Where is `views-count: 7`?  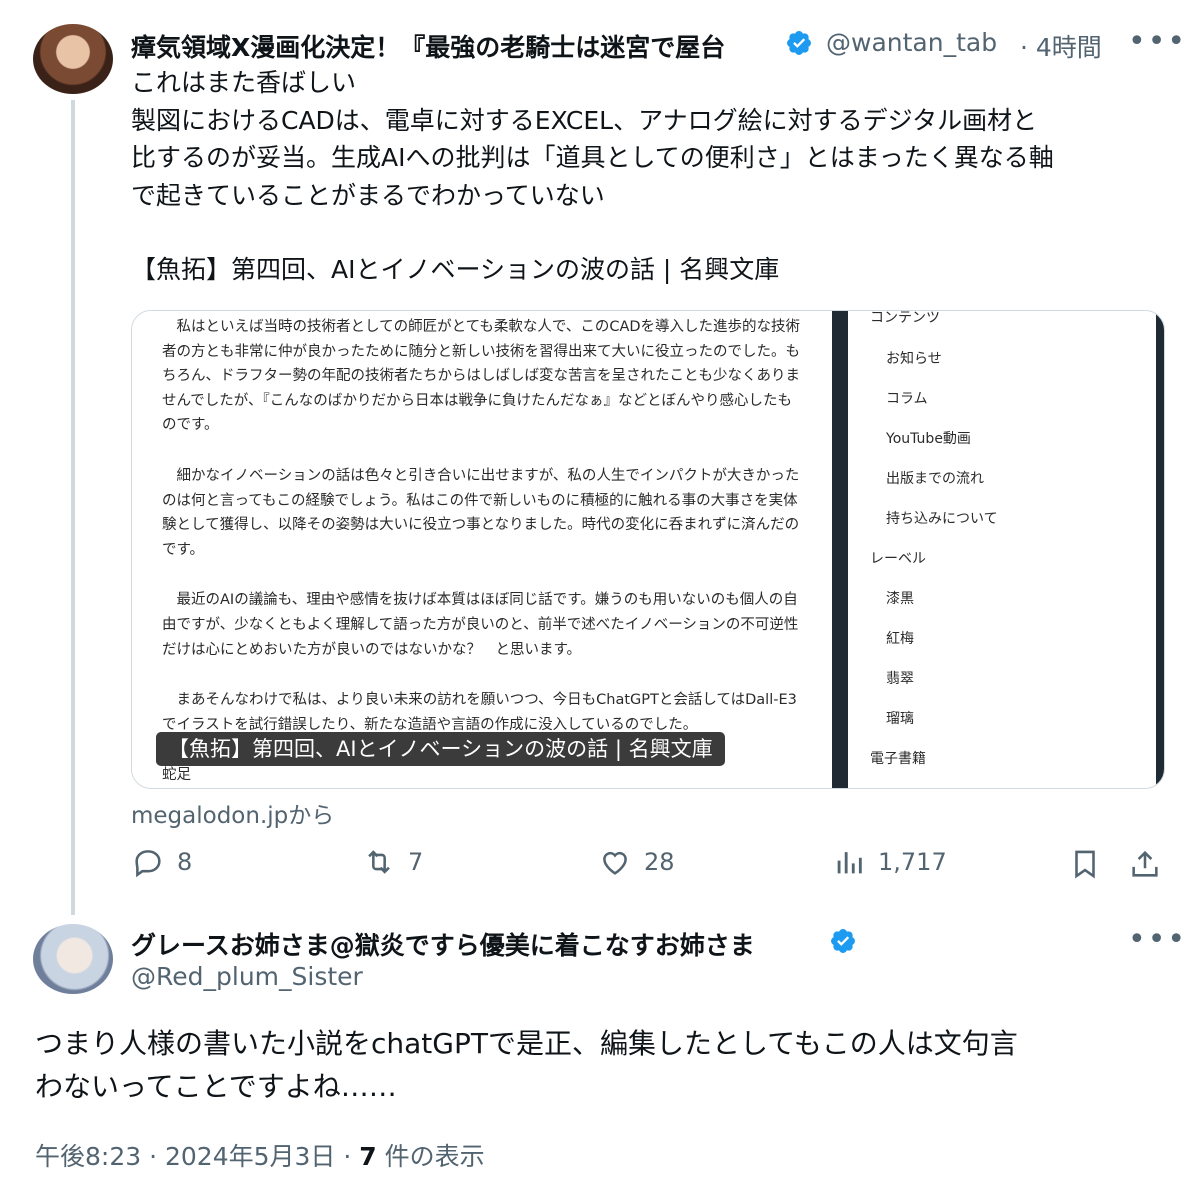
views-count: 7 is located at coordinates (368, 1156).